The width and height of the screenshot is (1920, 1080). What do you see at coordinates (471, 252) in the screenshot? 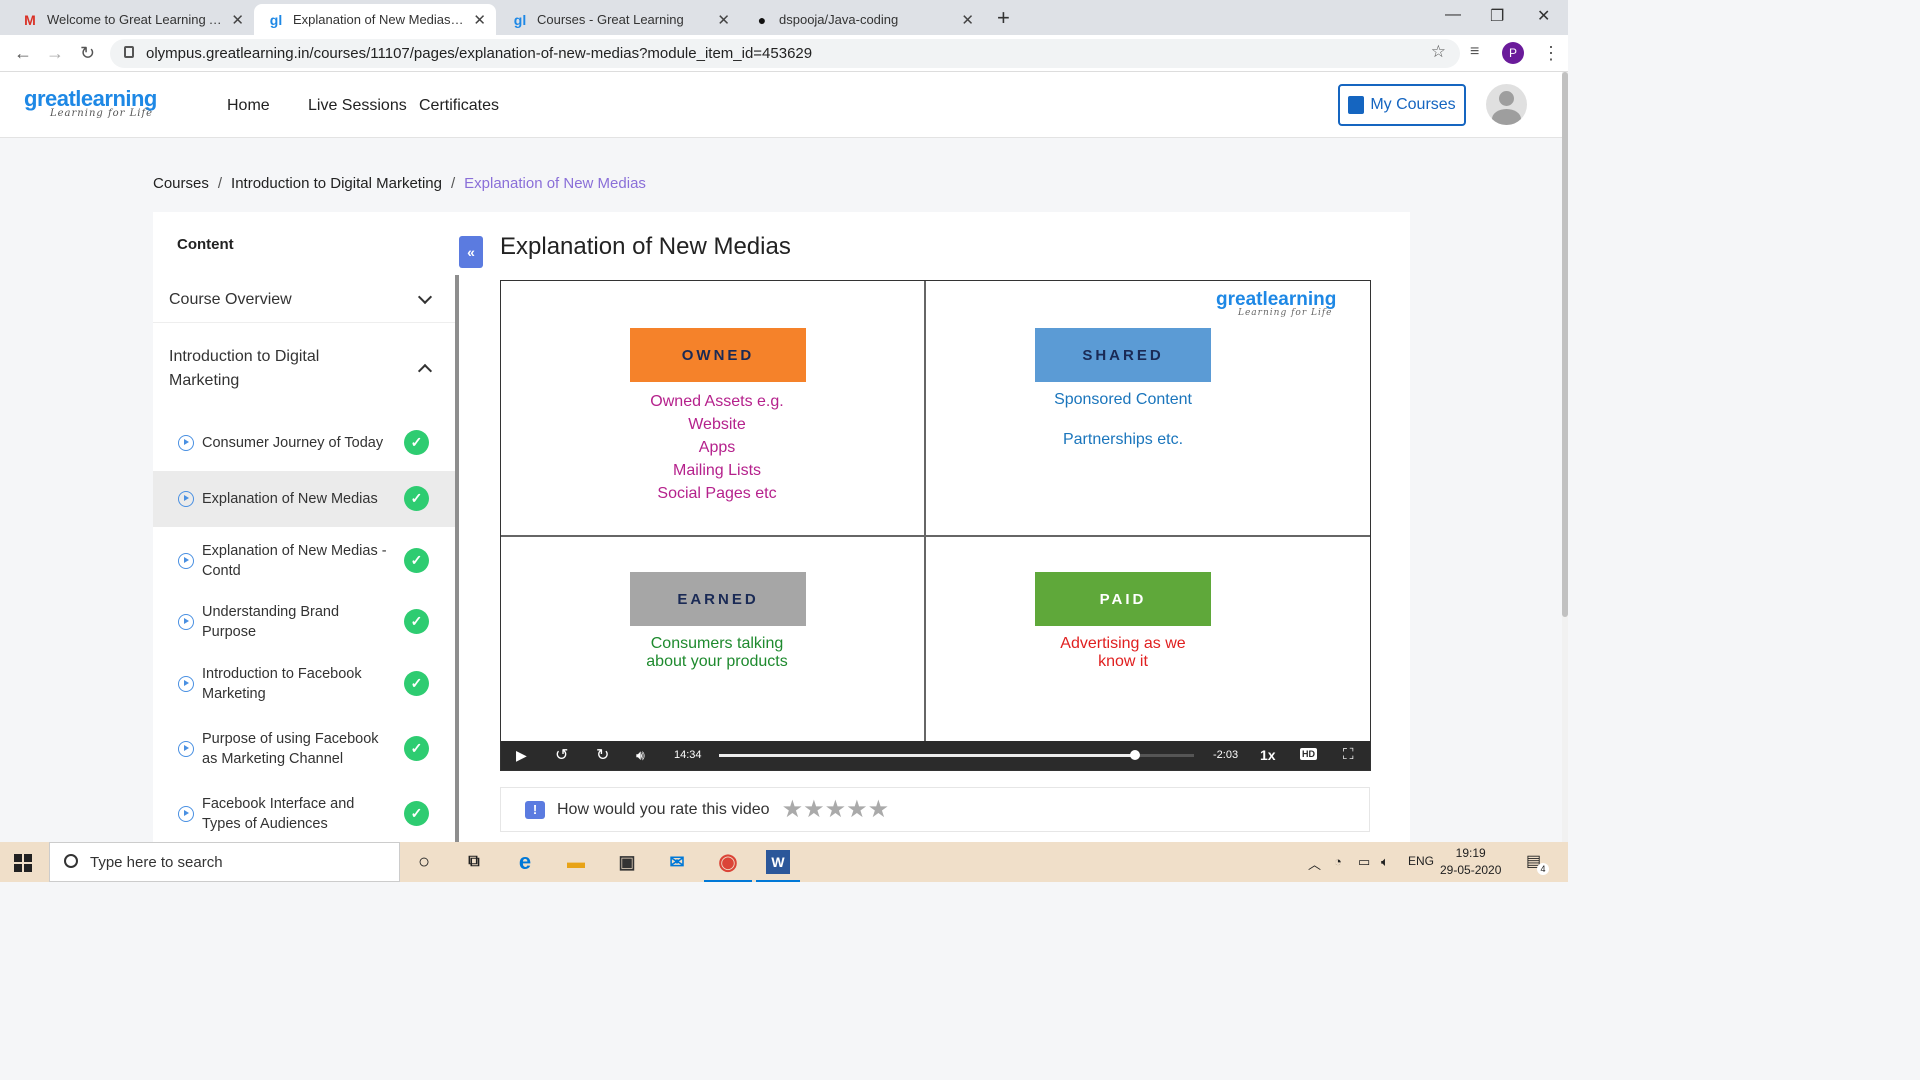
I see `collapse-sidebar-button: «` at bounding box center [471, 252].